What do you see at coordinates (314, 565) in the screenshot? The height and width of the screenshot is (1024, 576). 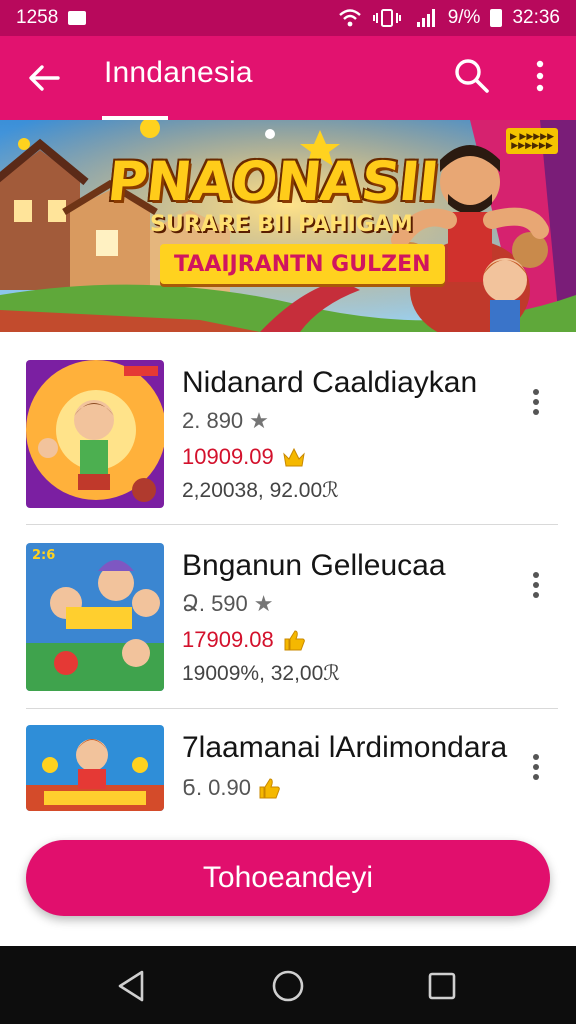 I see `item-title: Bnganun Gelleucaa` at bounding box center [314, 565].